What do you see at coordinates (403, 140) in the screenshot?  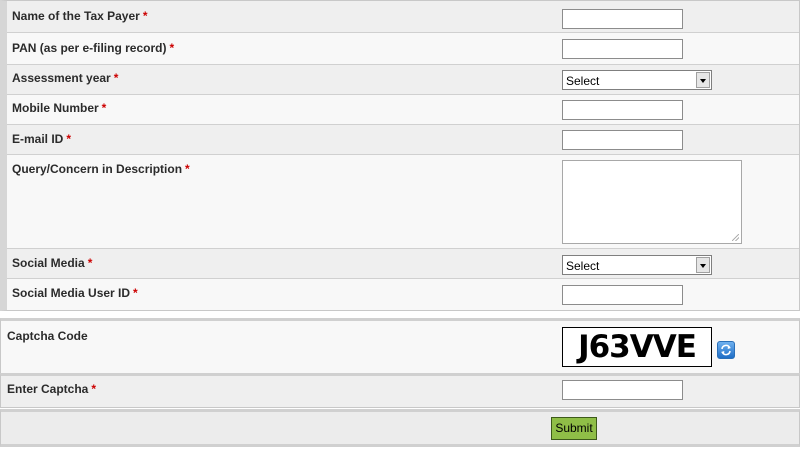 I see `row-email: E-mail ID *` at bounding box center [403, 140].